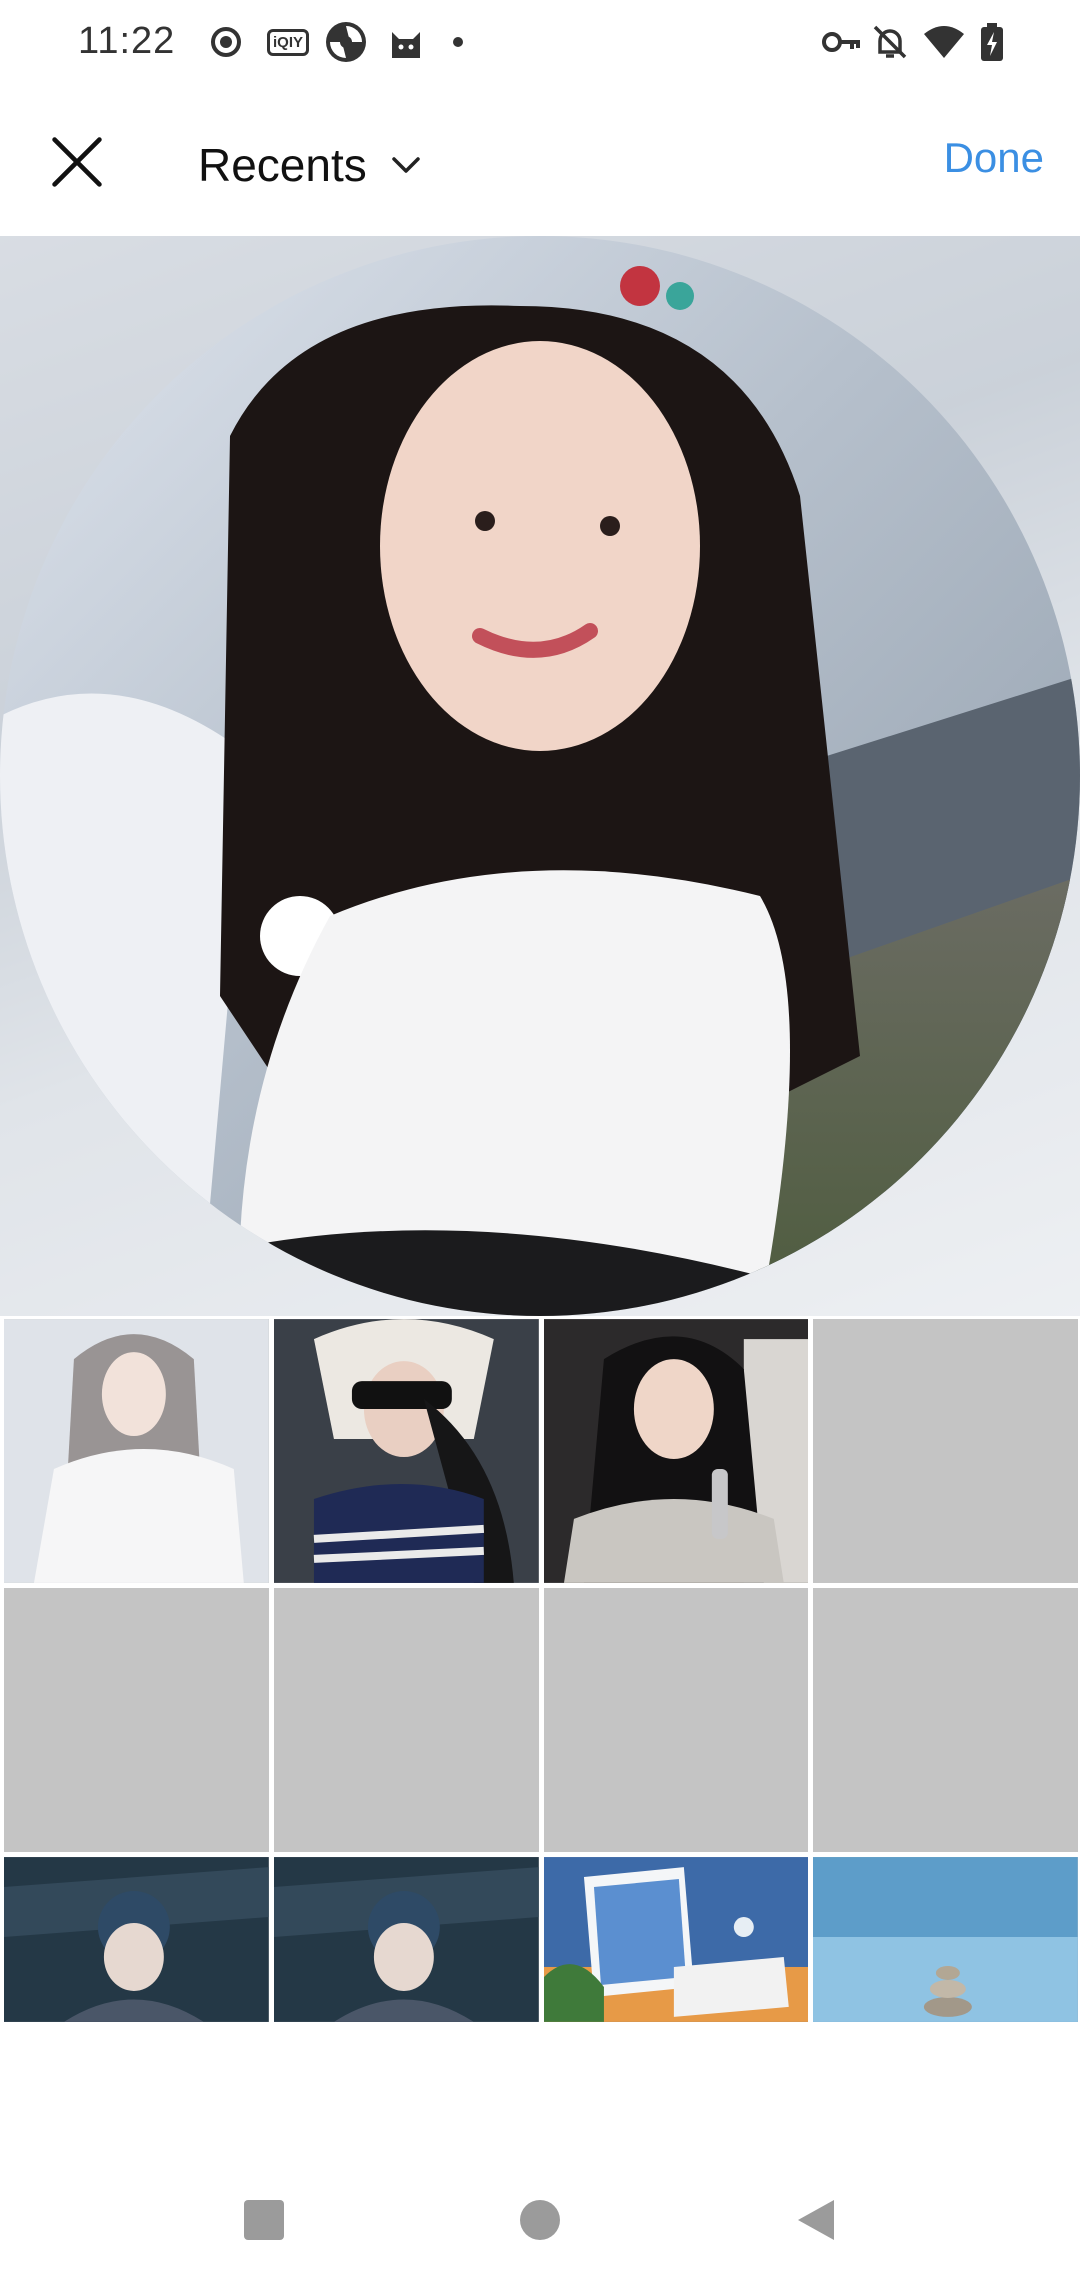  I want to click on chevron-down-icon, so click(406, 165).